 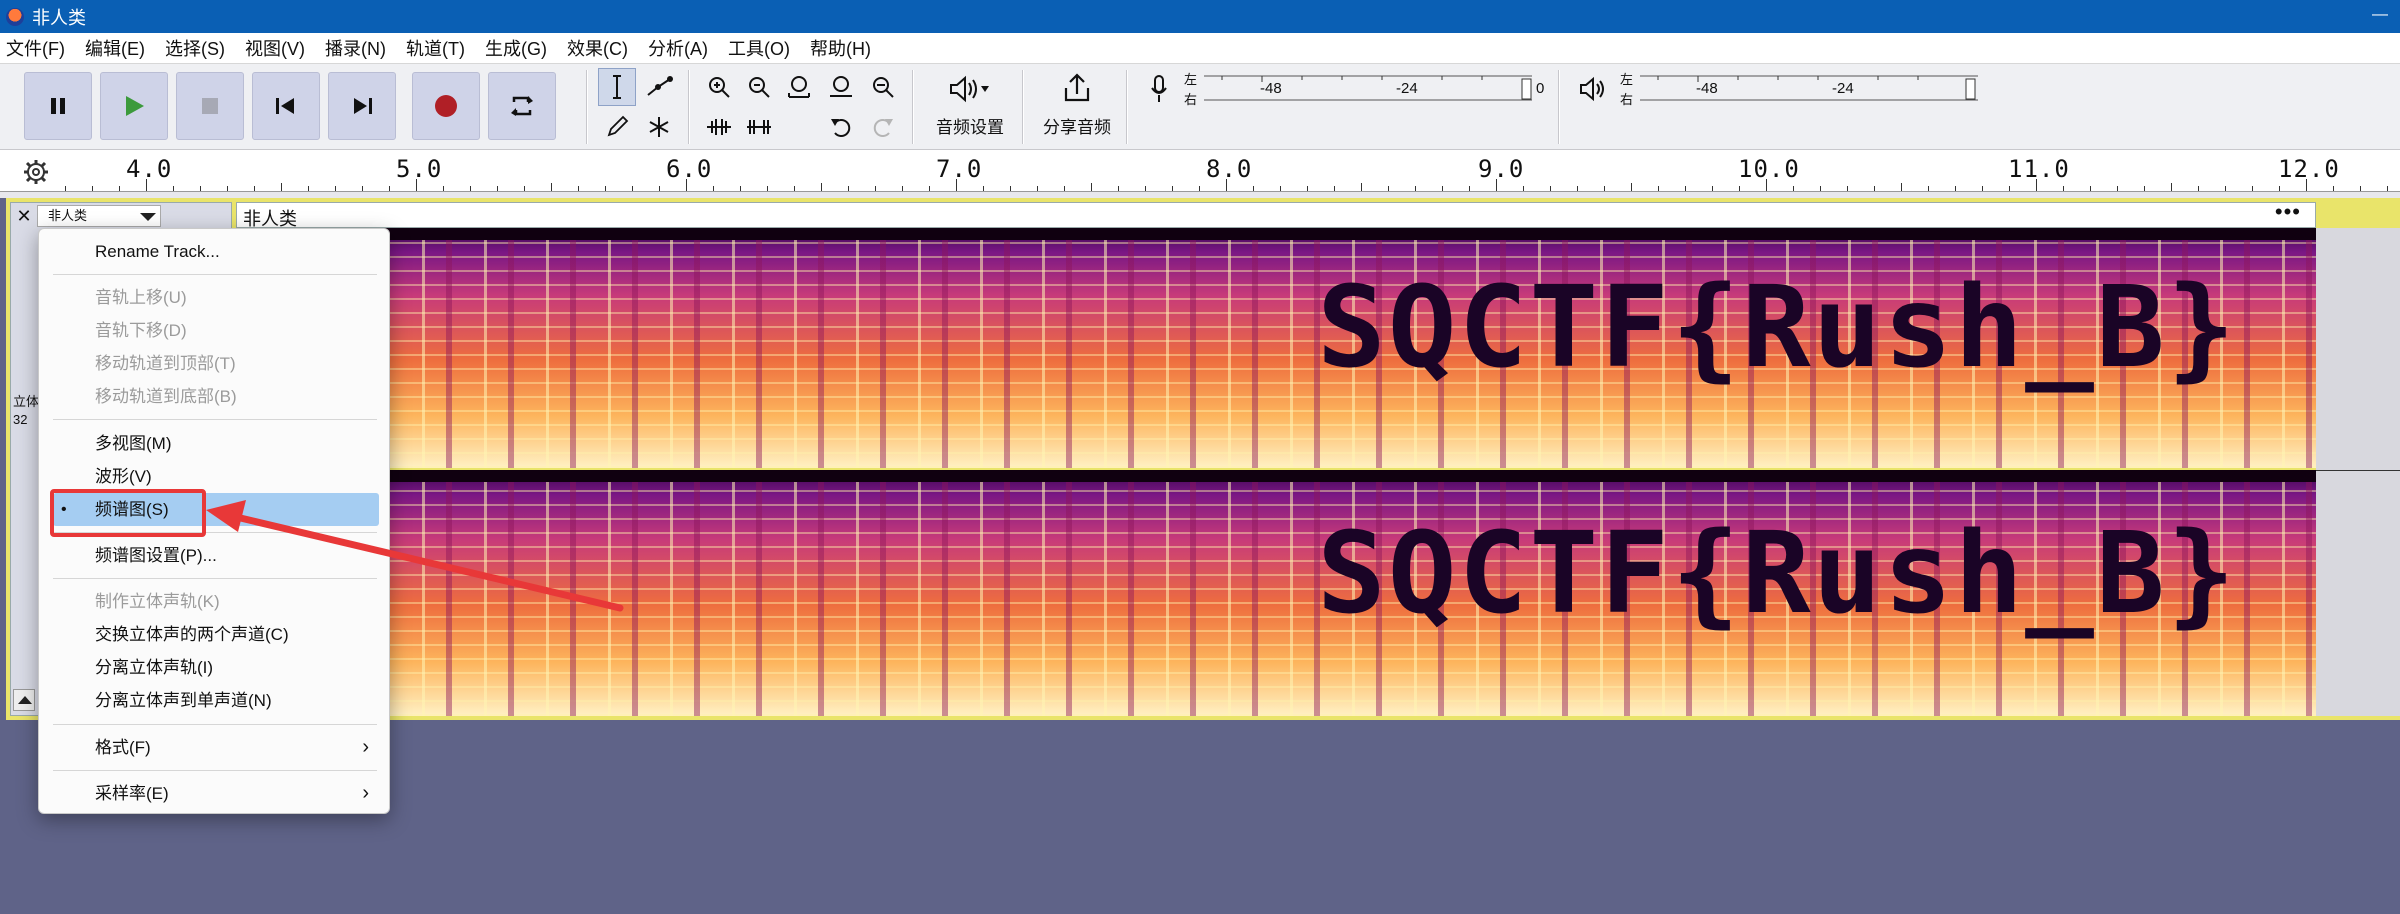 I want to click on menu-item-split-stereo: 分离立体声轨(I), so click(x=215, y=667).